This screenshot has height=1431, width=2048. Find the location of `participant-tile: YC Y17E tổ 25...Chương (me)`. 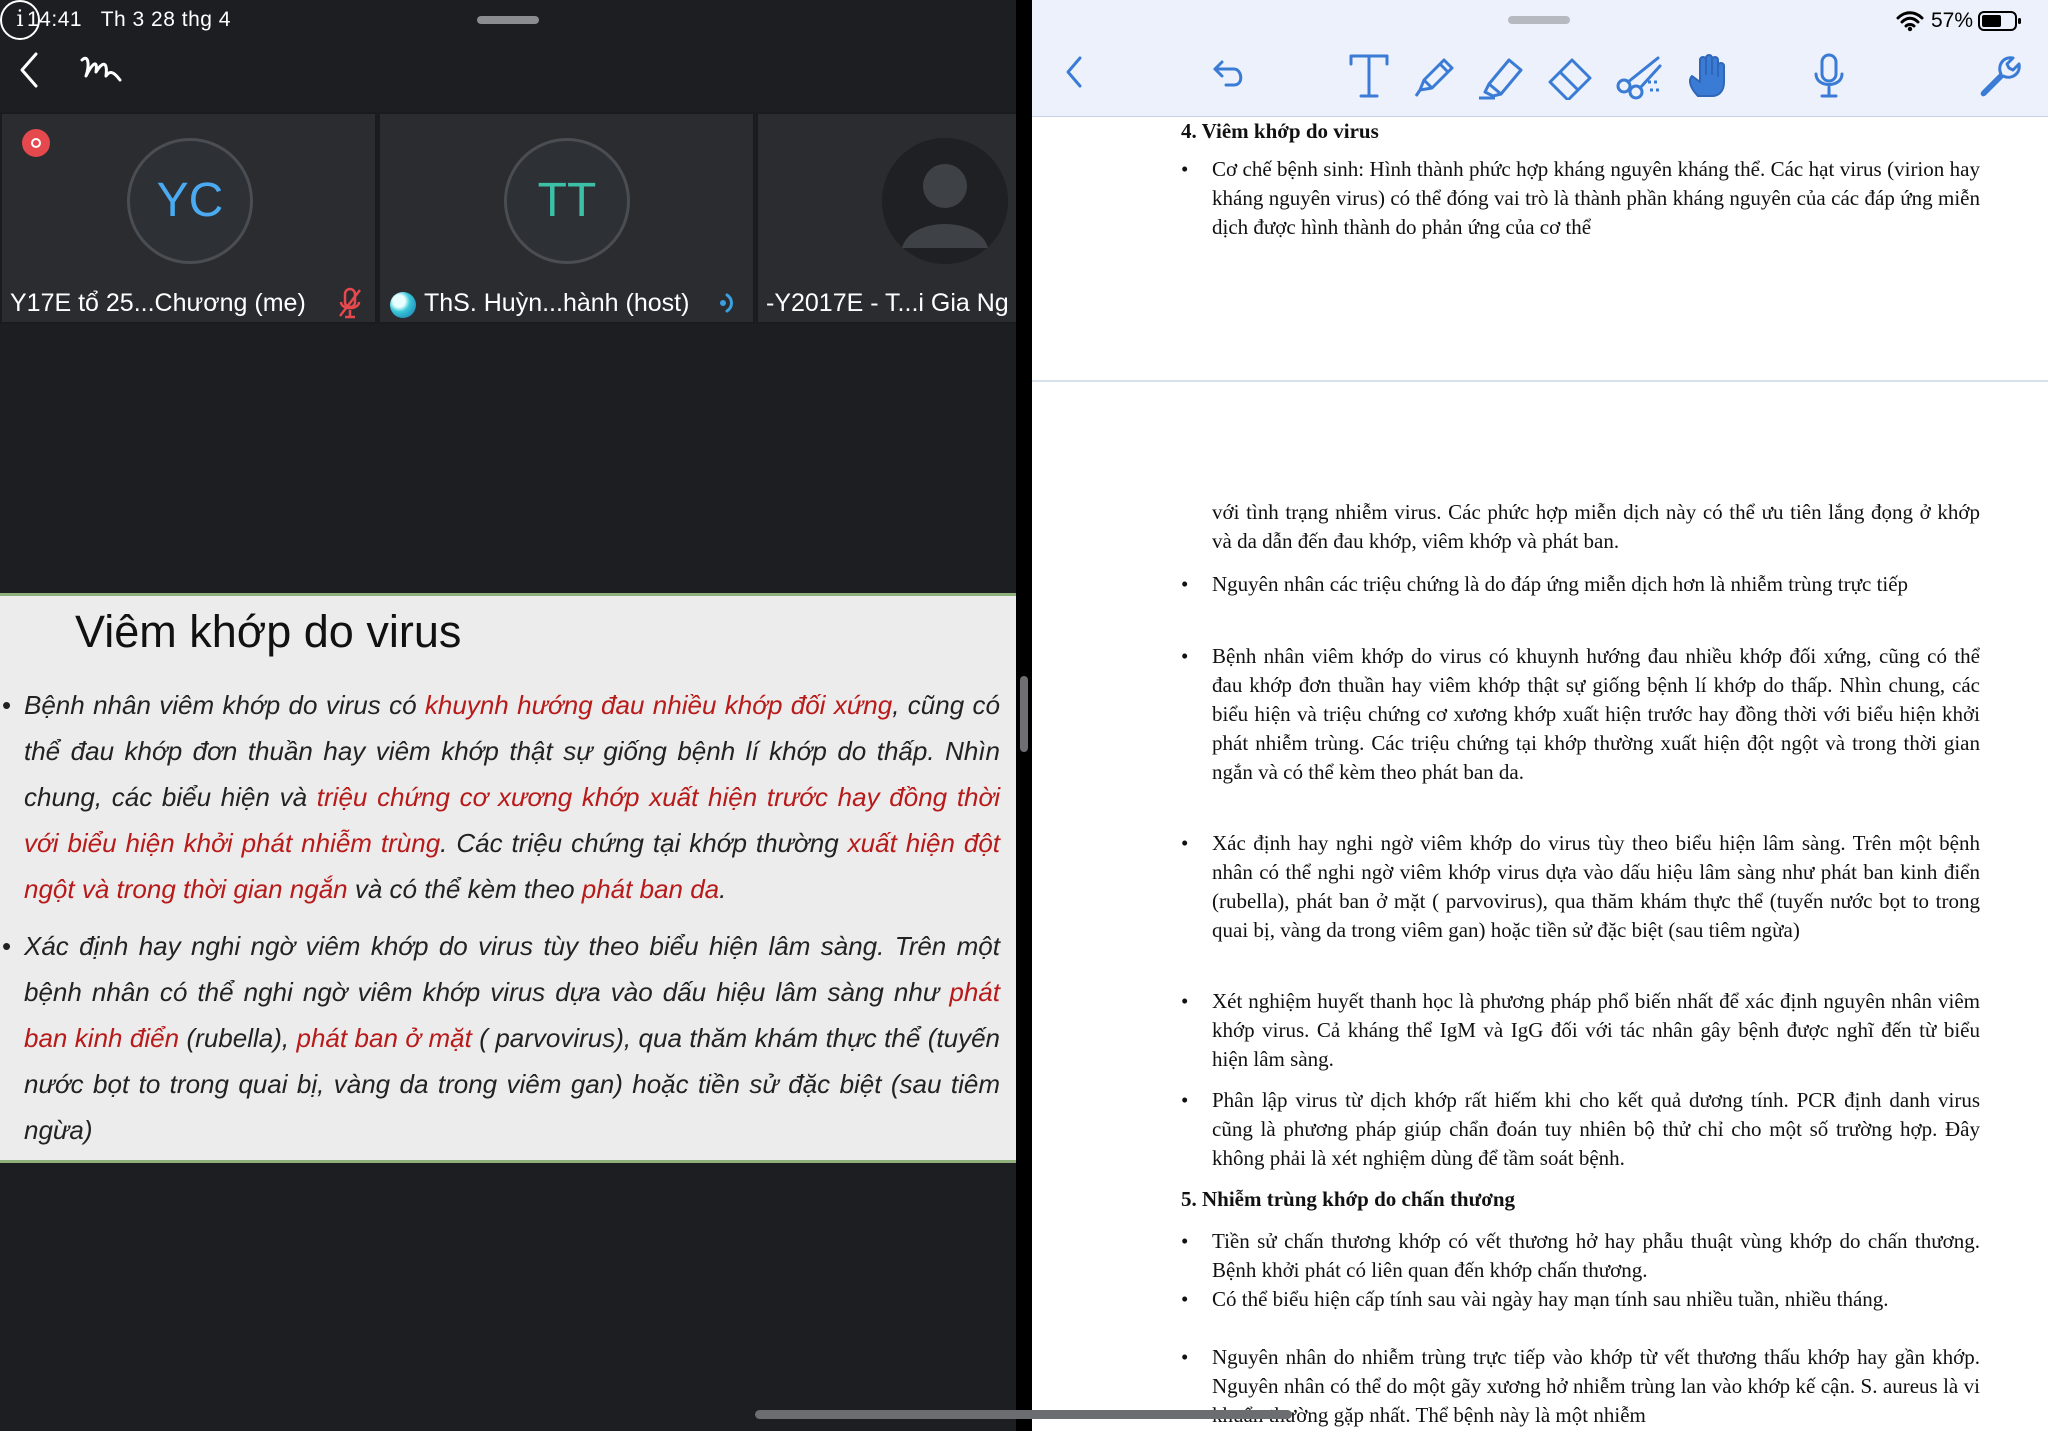

participant-tile: YC Y17E tổ 25...Chương (me) is located at coordinates (188, 218).